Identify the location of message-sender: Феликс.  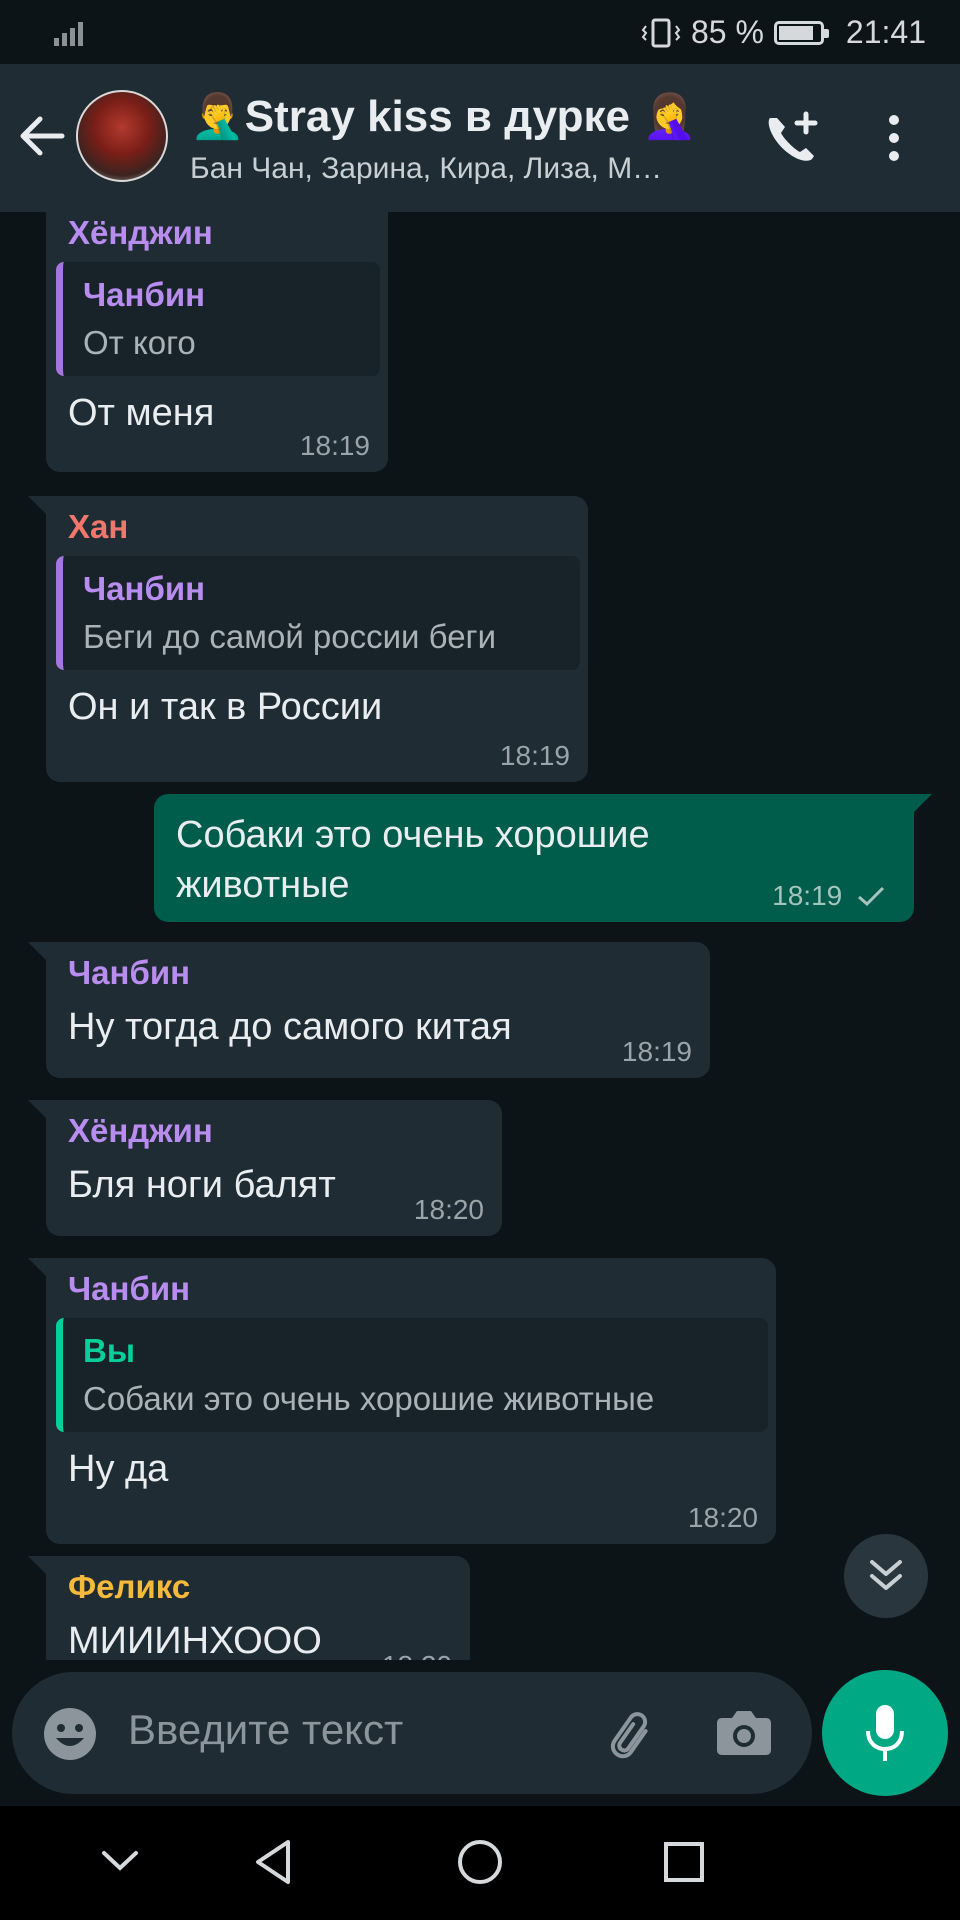
(129, 1586).